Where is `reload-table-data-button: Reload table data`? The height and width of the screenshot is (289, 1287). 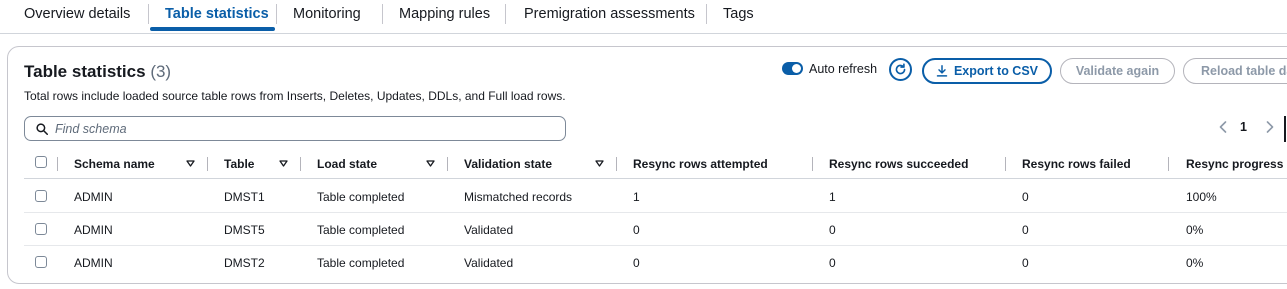 reload-table-data-button: Reload table data is located at coordinates (1235, 71).